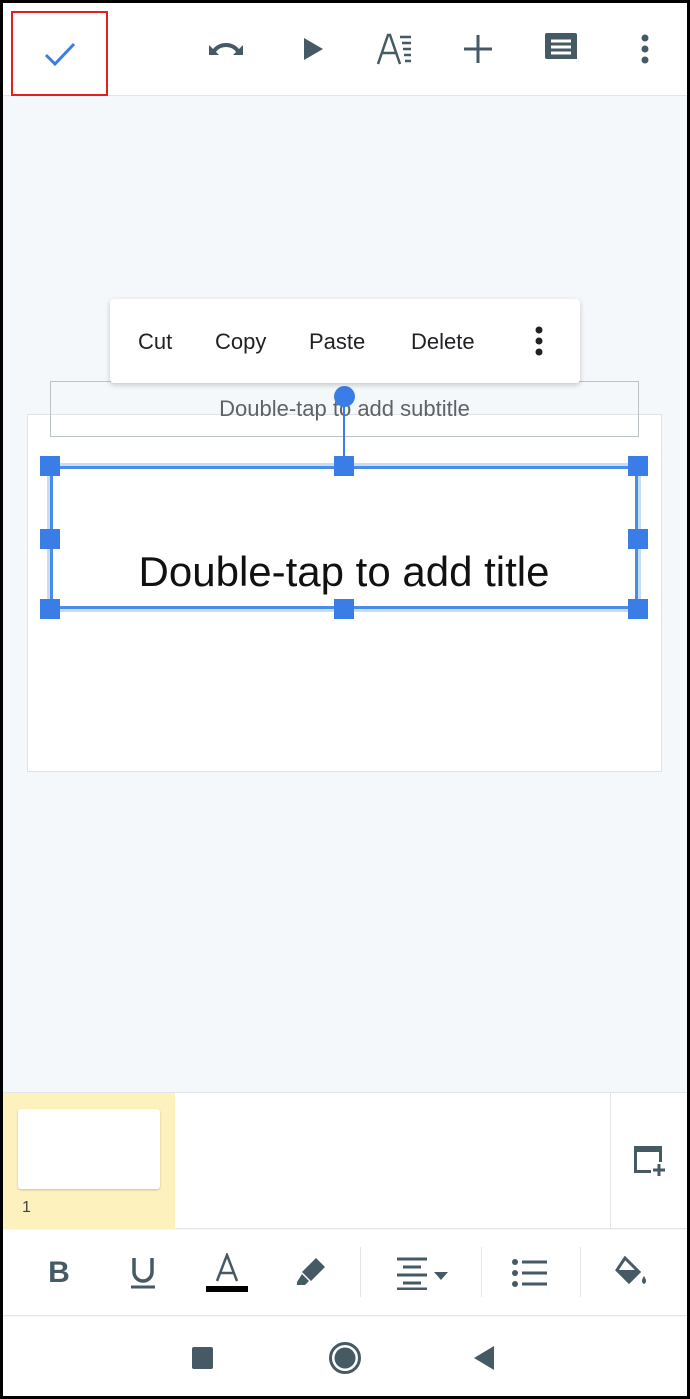 The image size is (690, 1399). I want to click on resize-handle-top-left, so click(50, 466).